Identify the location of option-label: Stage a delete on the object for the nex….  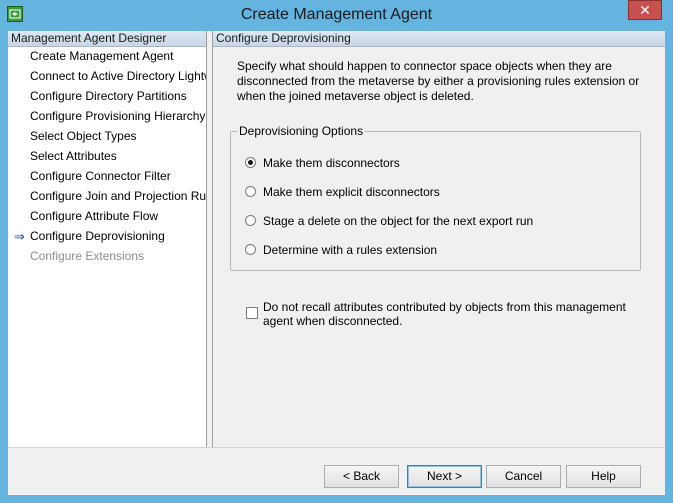
(398, 221).